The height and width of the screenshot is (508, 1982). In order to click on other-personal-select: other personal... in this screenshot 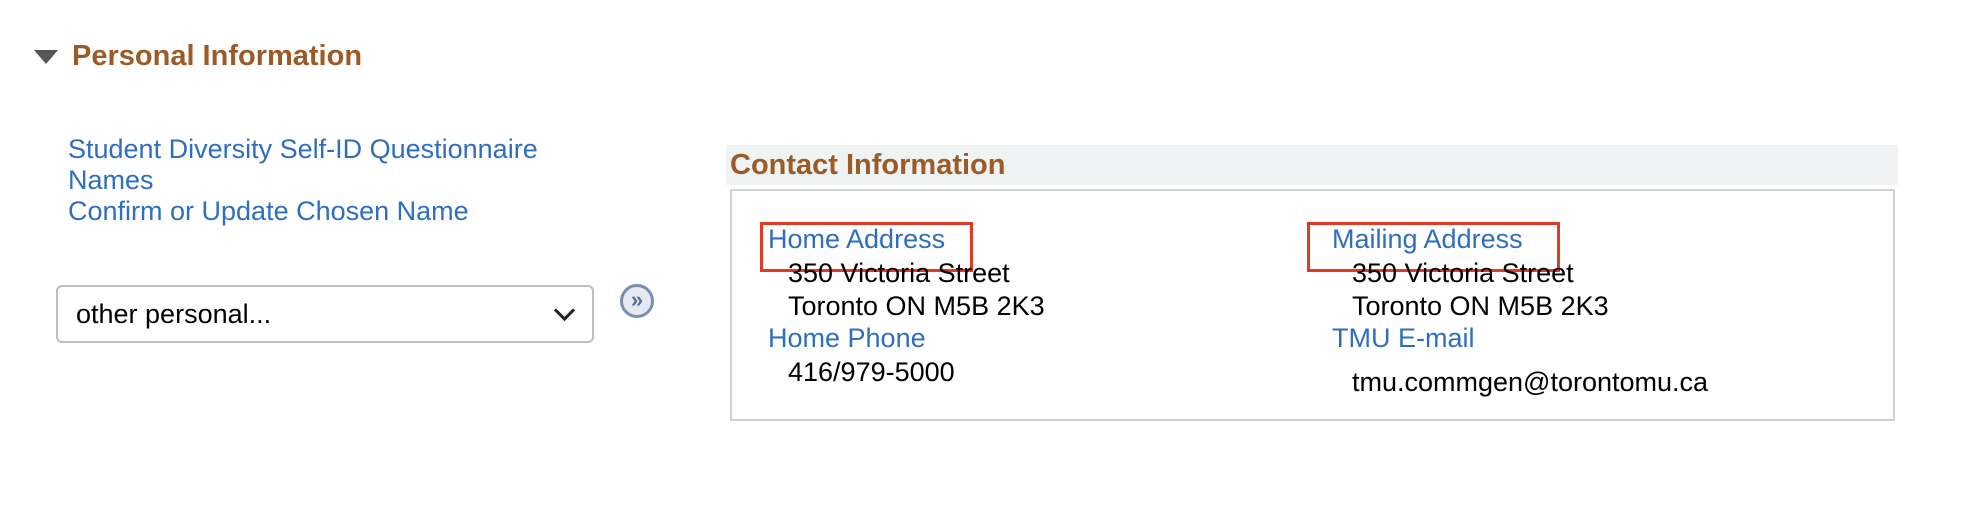, I will do `click(325, 314)`.